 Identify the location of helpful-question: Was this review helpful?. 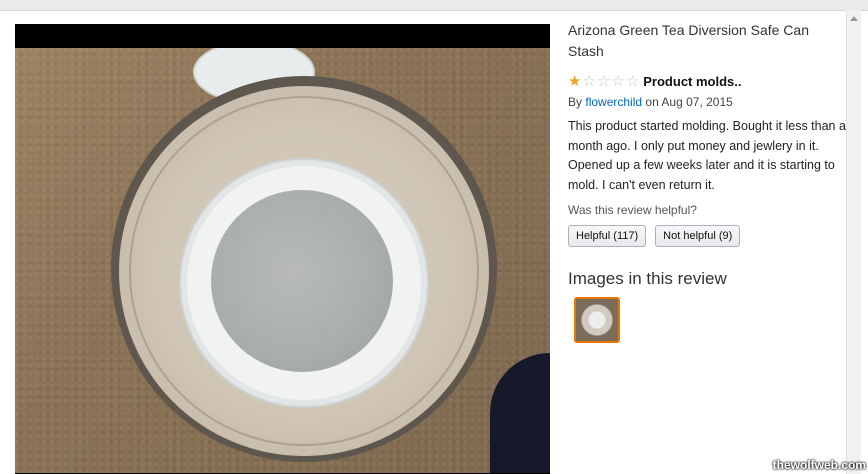
(632, 210).